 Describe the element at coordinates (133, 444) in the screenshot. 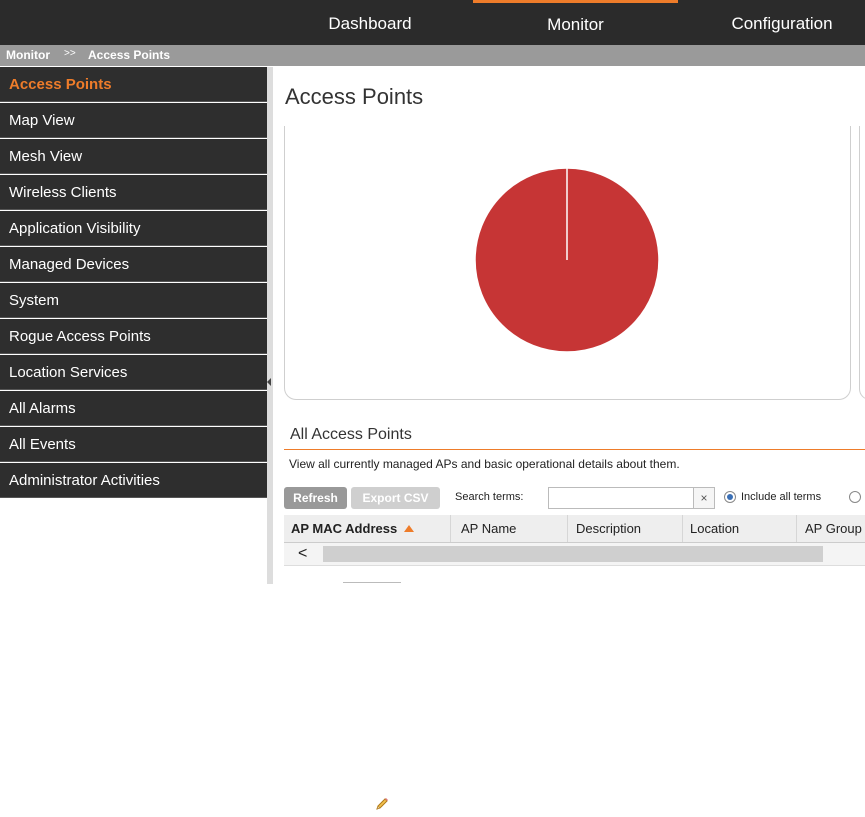

I see `sidebar-item-all-events: All Events` at that location.